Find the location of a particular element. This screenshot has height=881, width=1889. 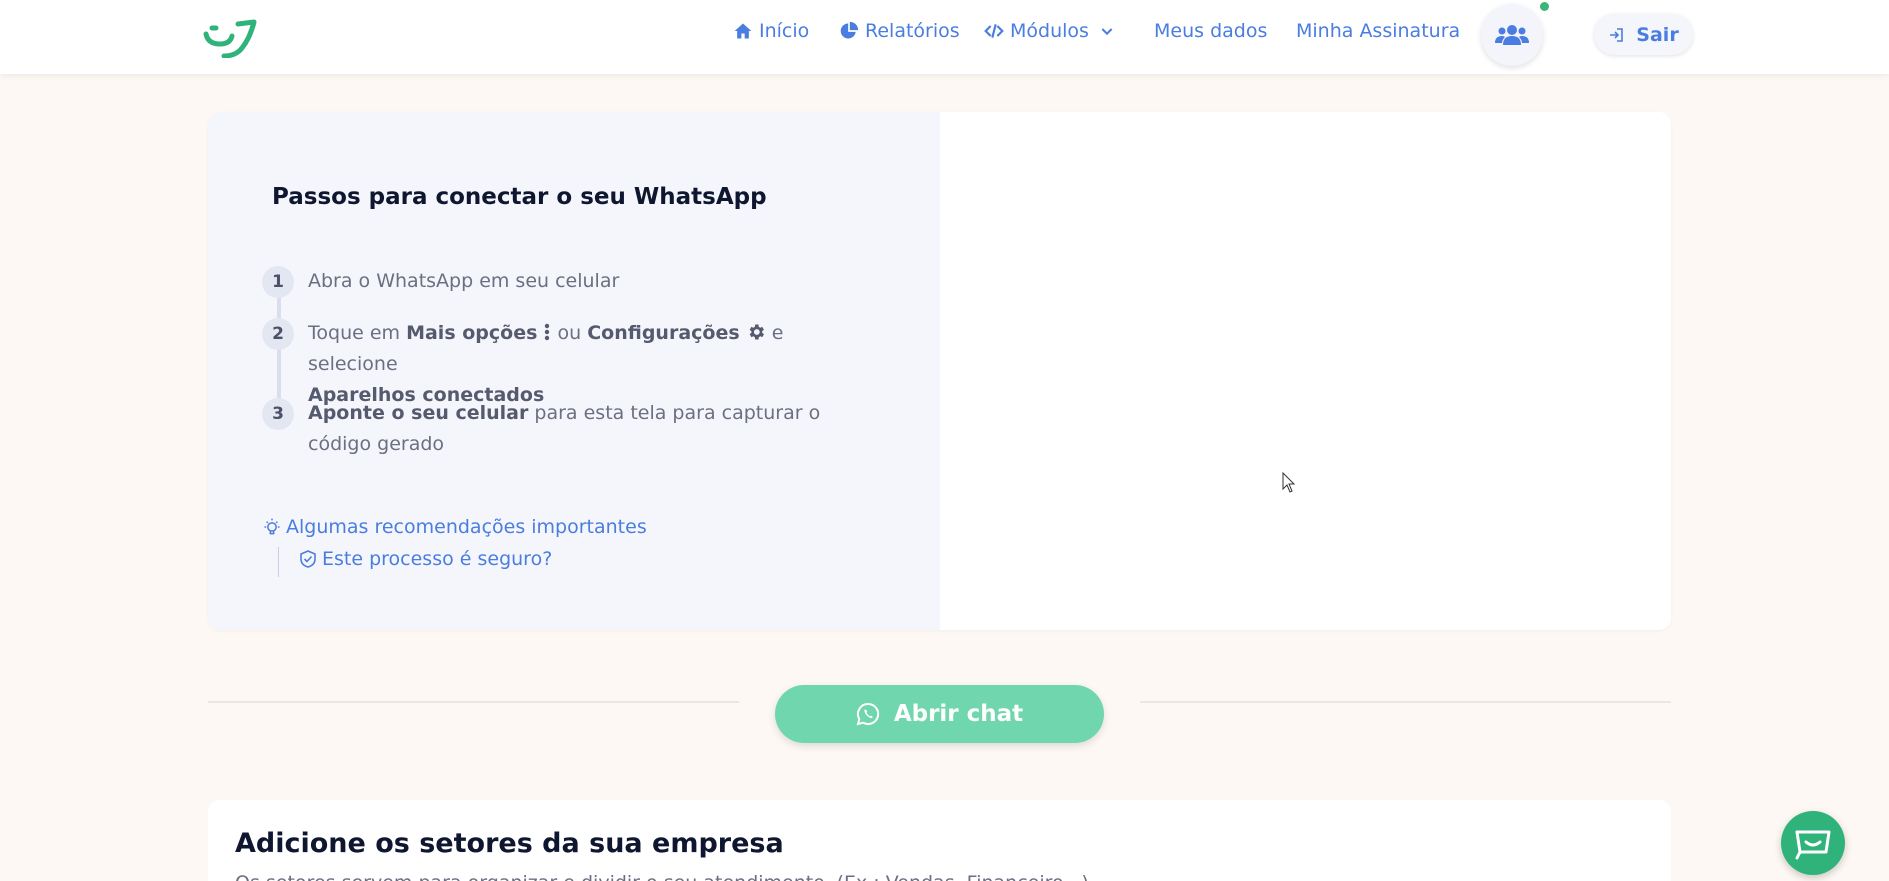

nav-inicio-label: Início is located at coordinates (784, 31).